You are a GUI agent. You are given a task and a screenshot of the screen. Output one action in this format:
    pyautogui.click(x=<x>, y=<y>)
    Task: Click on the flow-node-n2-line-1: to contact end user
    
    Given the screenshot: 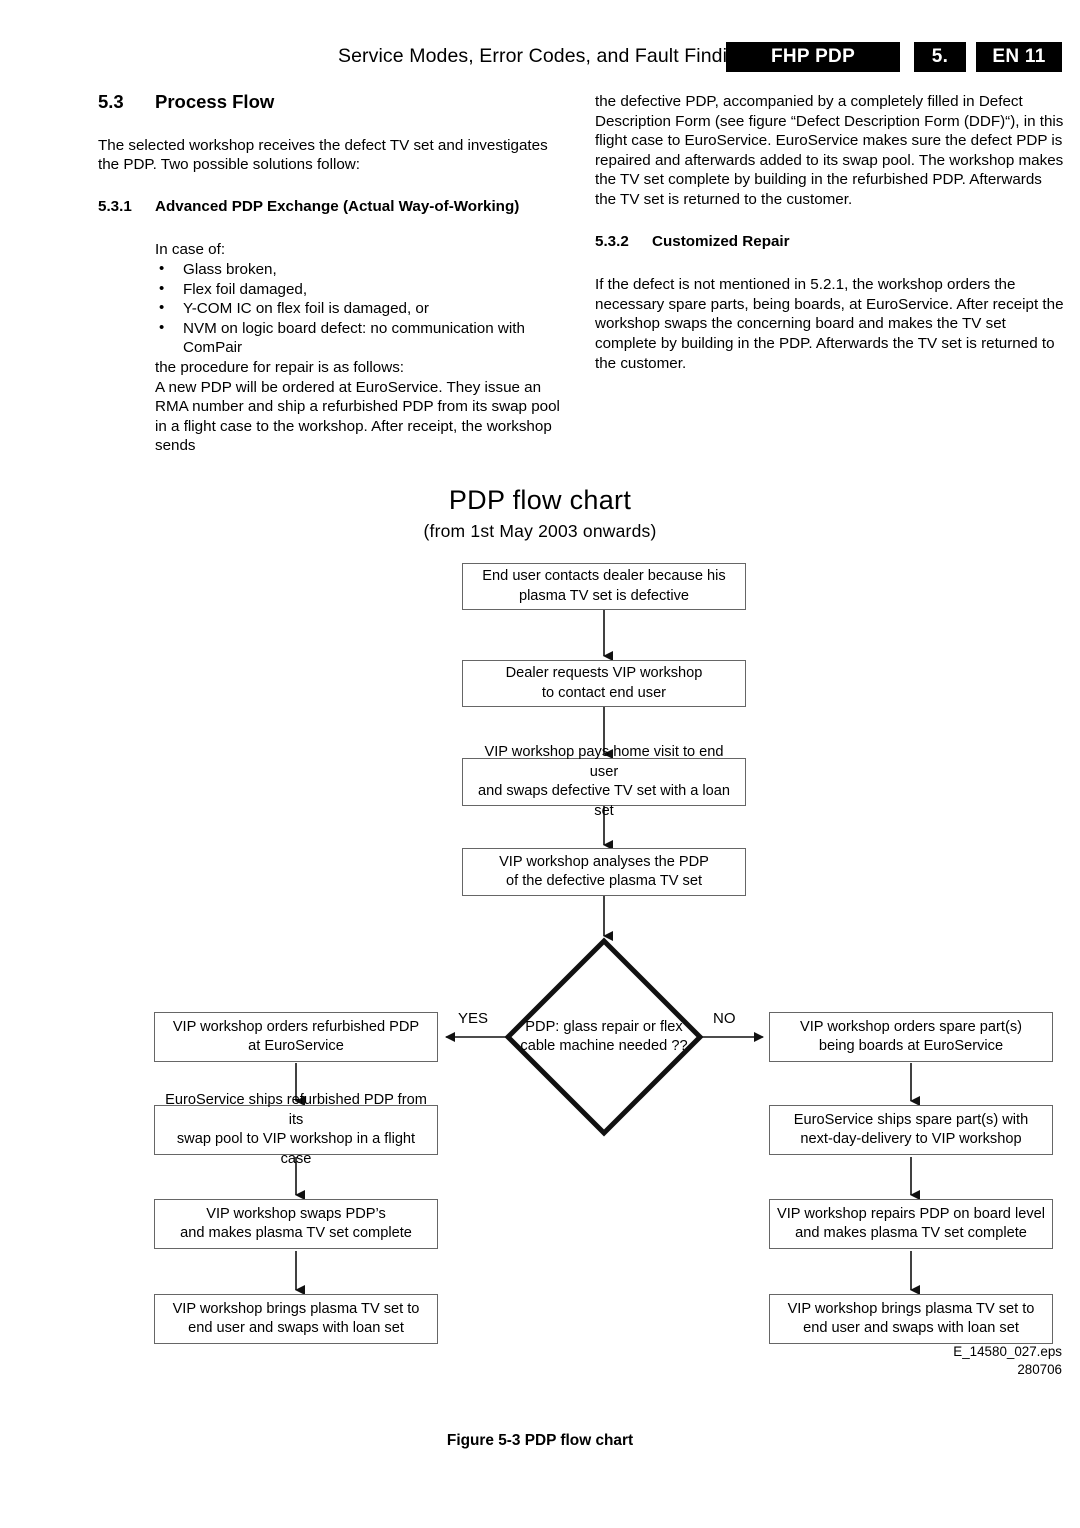 What is the action you would take?
    pyautogui.click(x=604, y=692)
    